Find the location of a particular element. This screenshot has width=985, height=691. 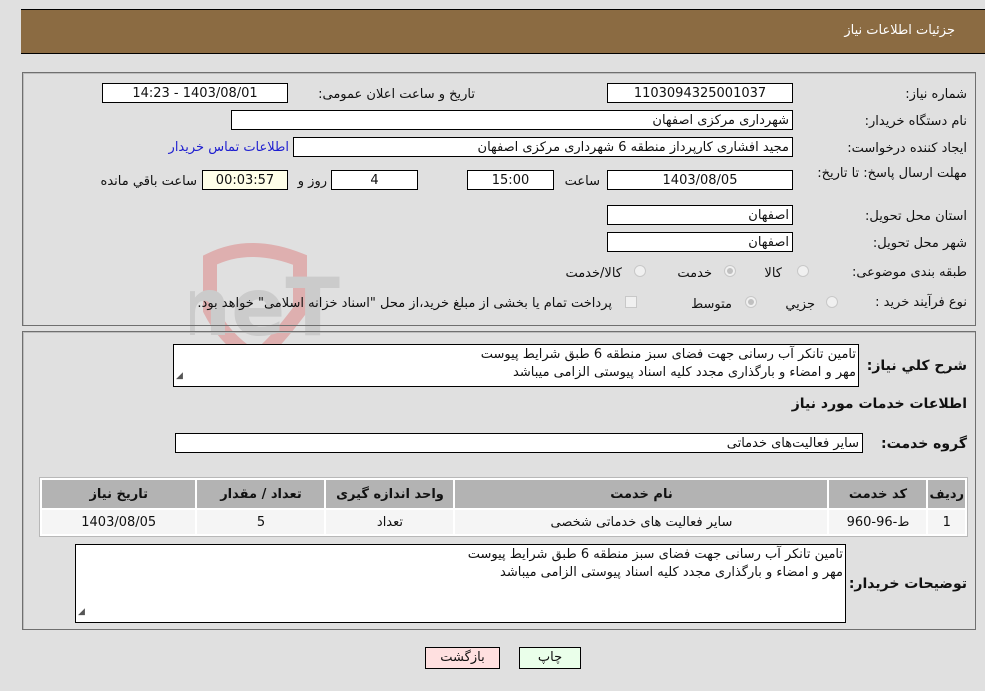

announce-datetime-field: 1403/08/01 - 14:23 is located at coordinates (195, 93).